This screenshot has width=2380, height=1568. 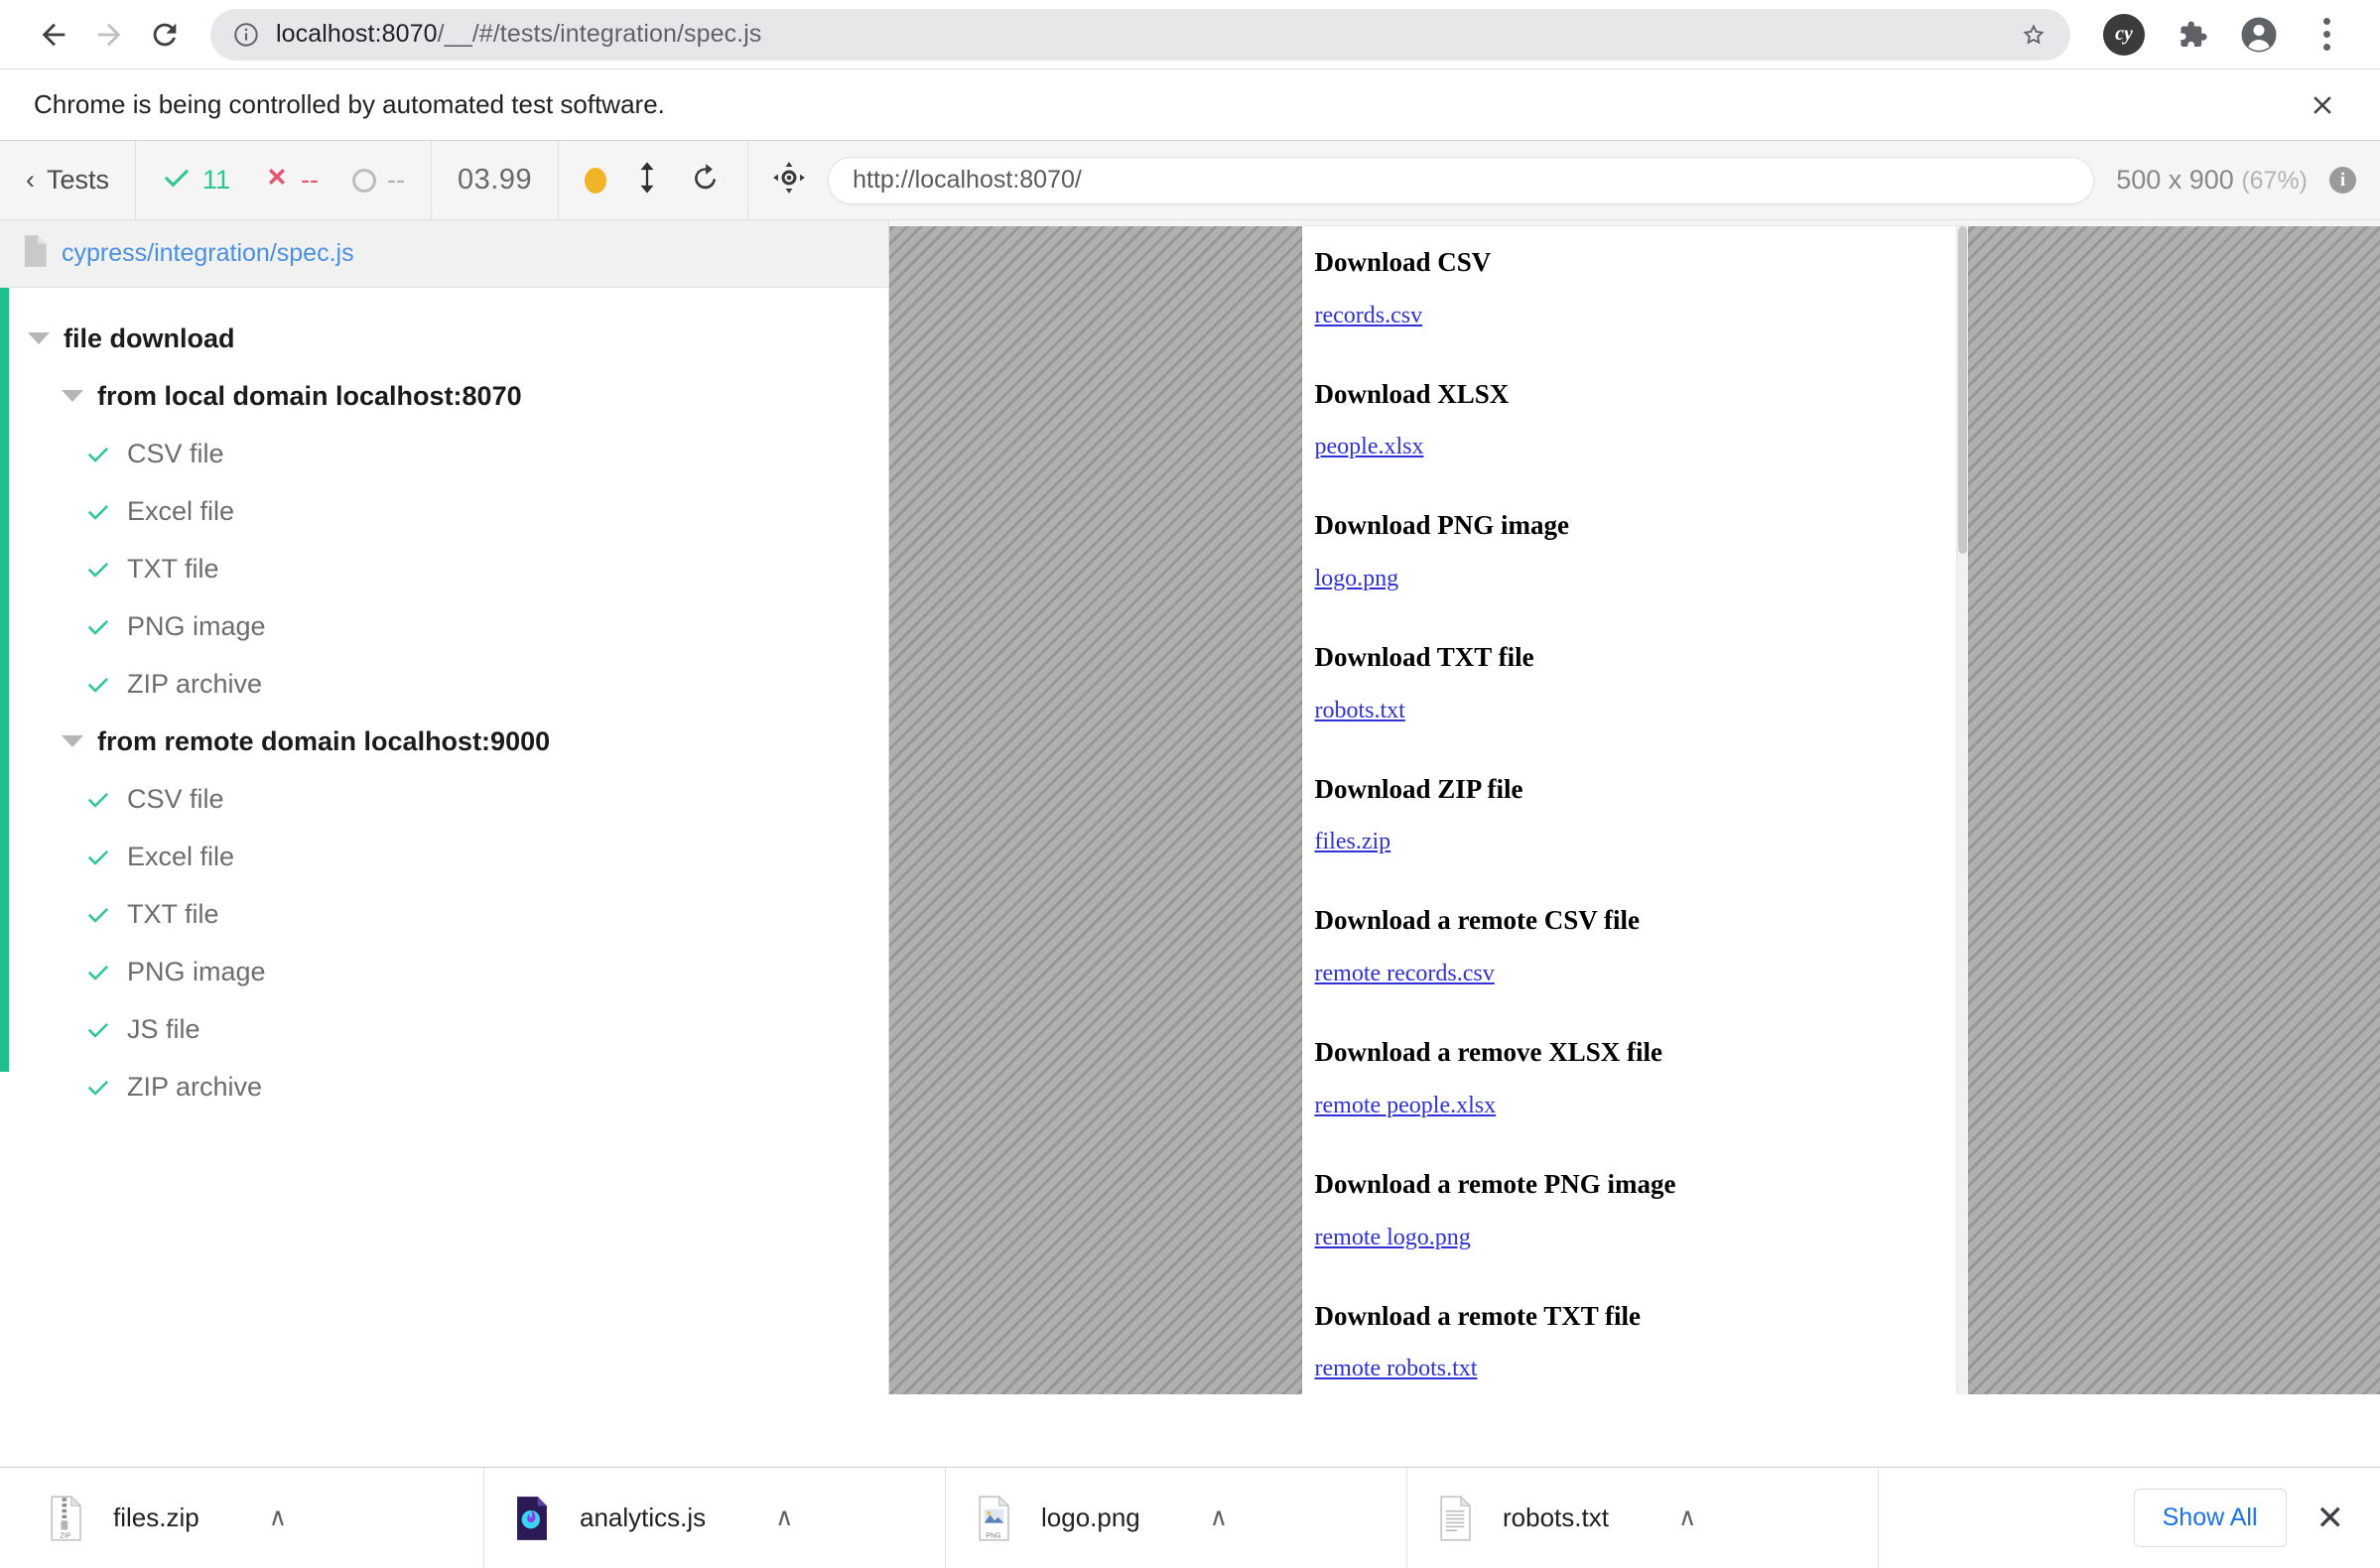 I want to click on download-link: robots.txt, so click(x=1360, y=711).